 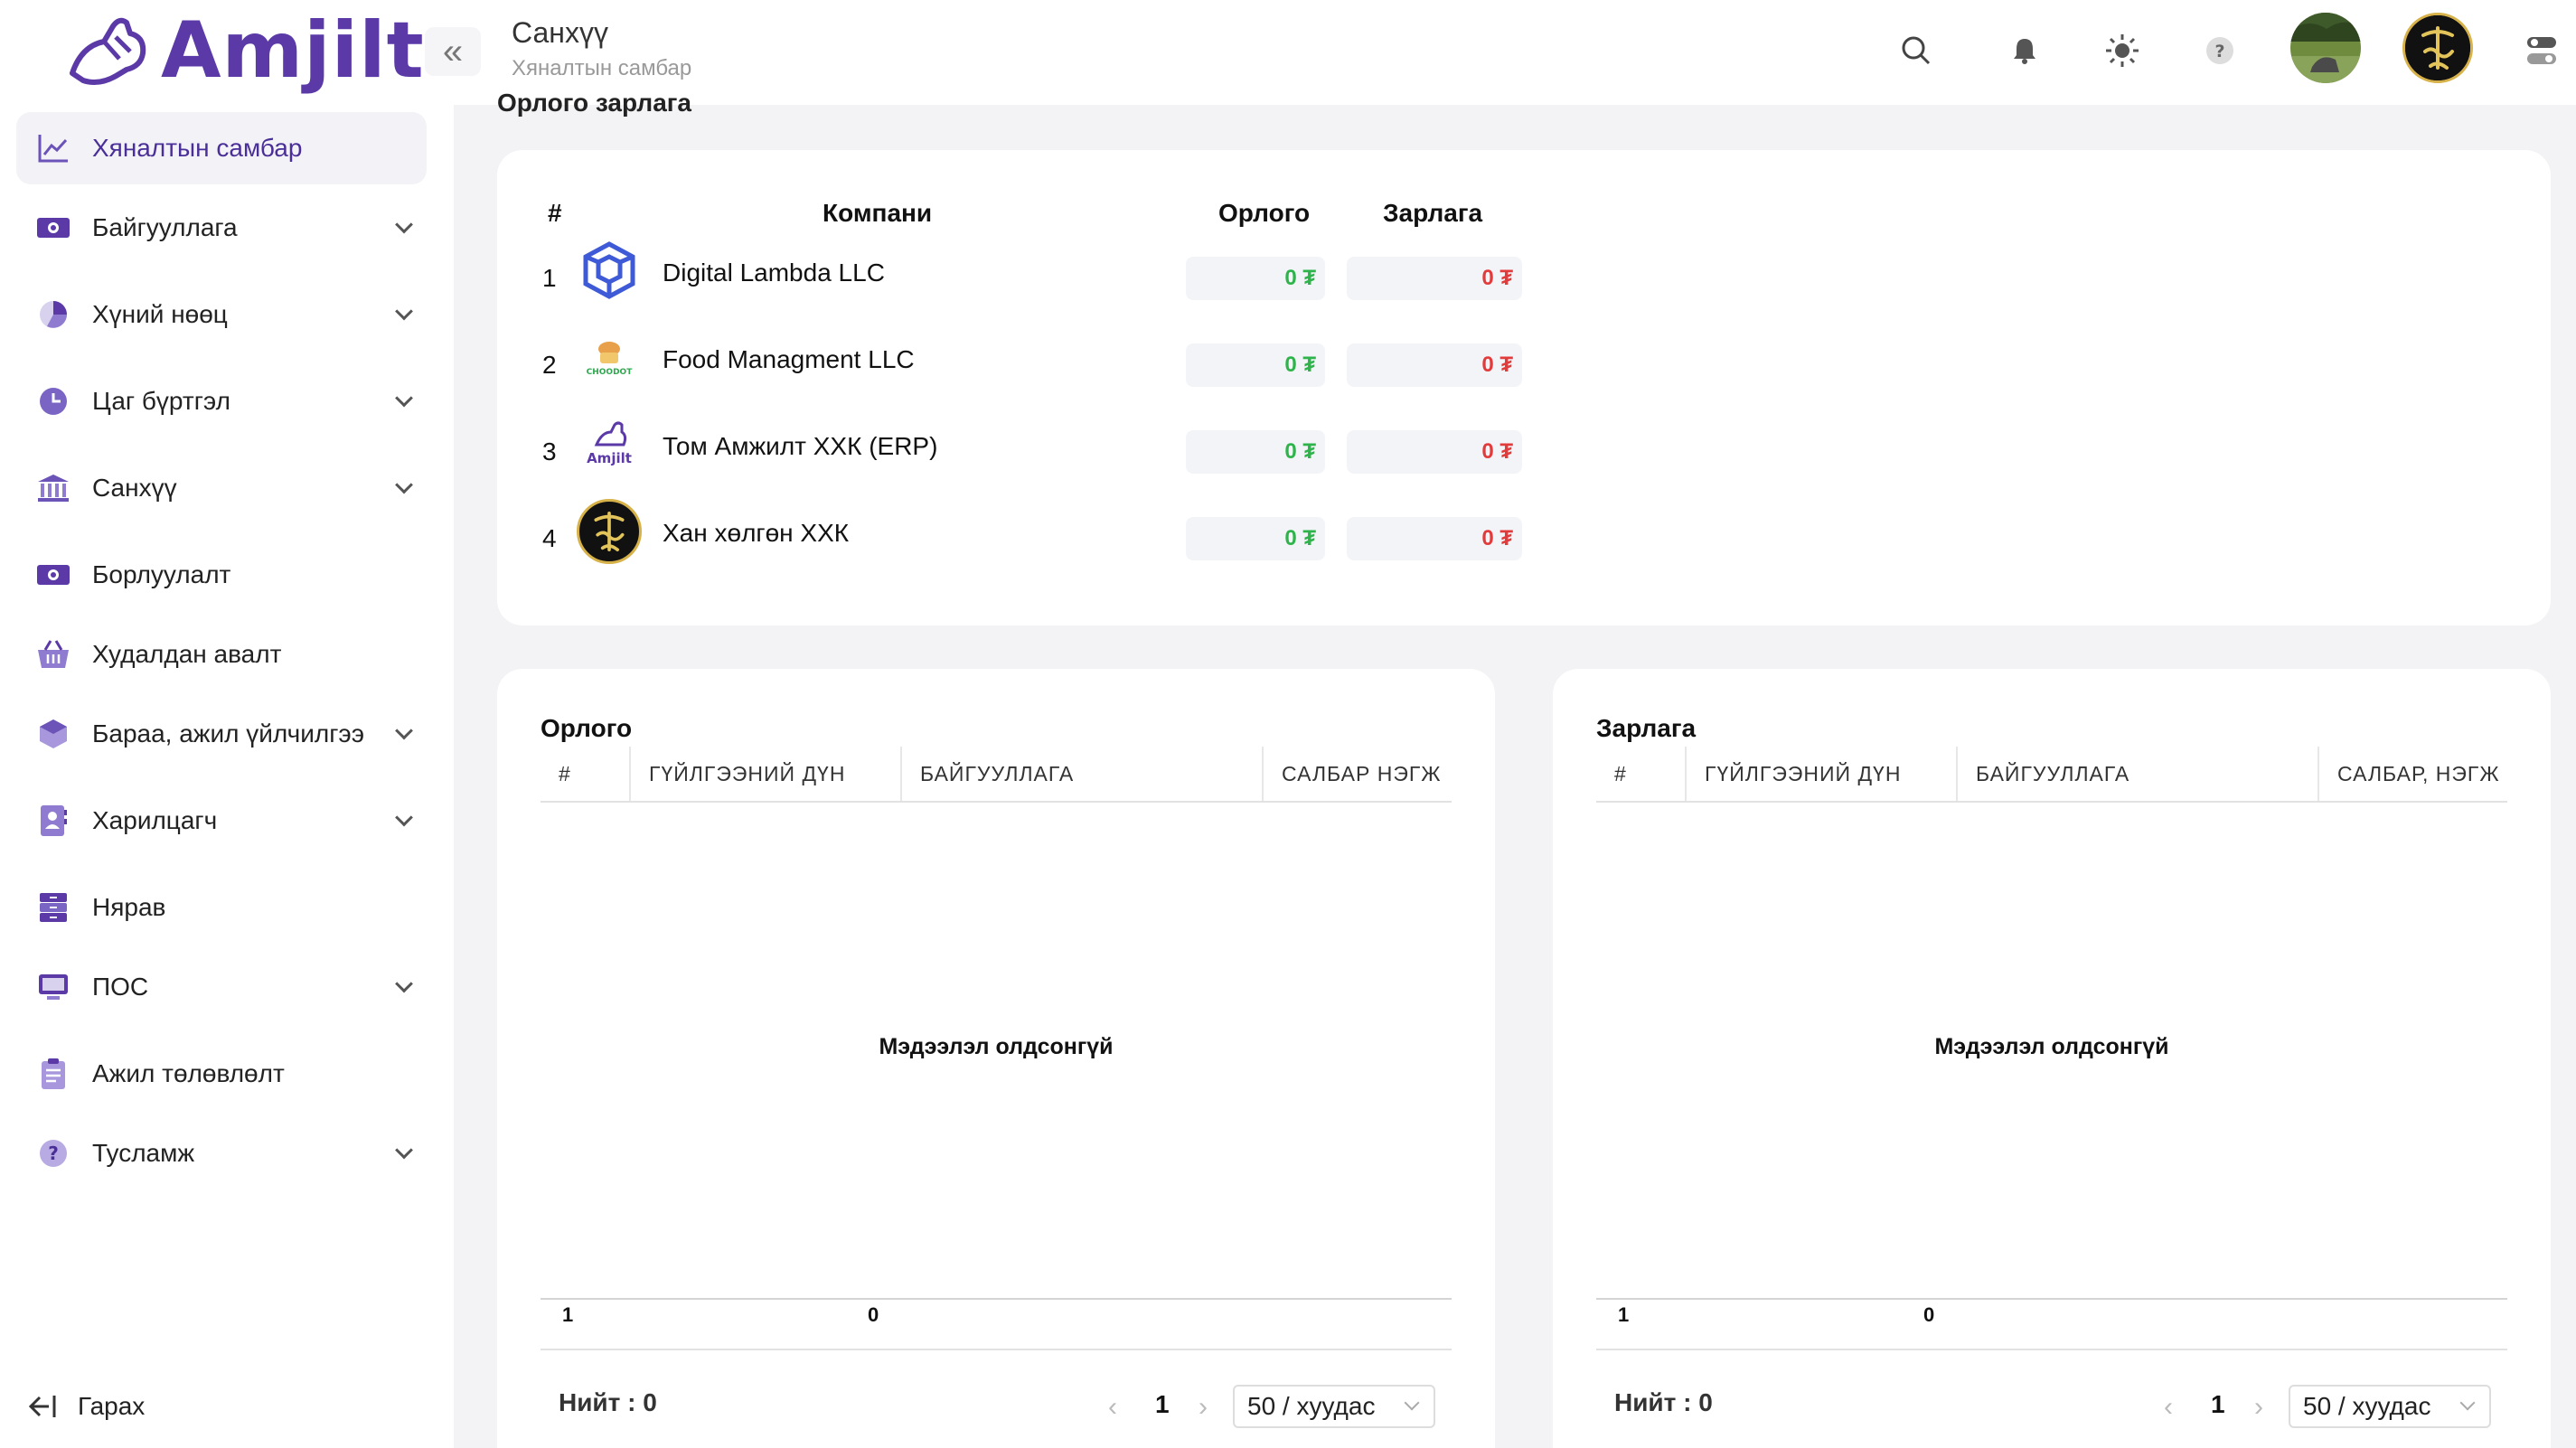 I want to click on sidebar-item-help: ? Тусламж, so click(x=222, y=1153).